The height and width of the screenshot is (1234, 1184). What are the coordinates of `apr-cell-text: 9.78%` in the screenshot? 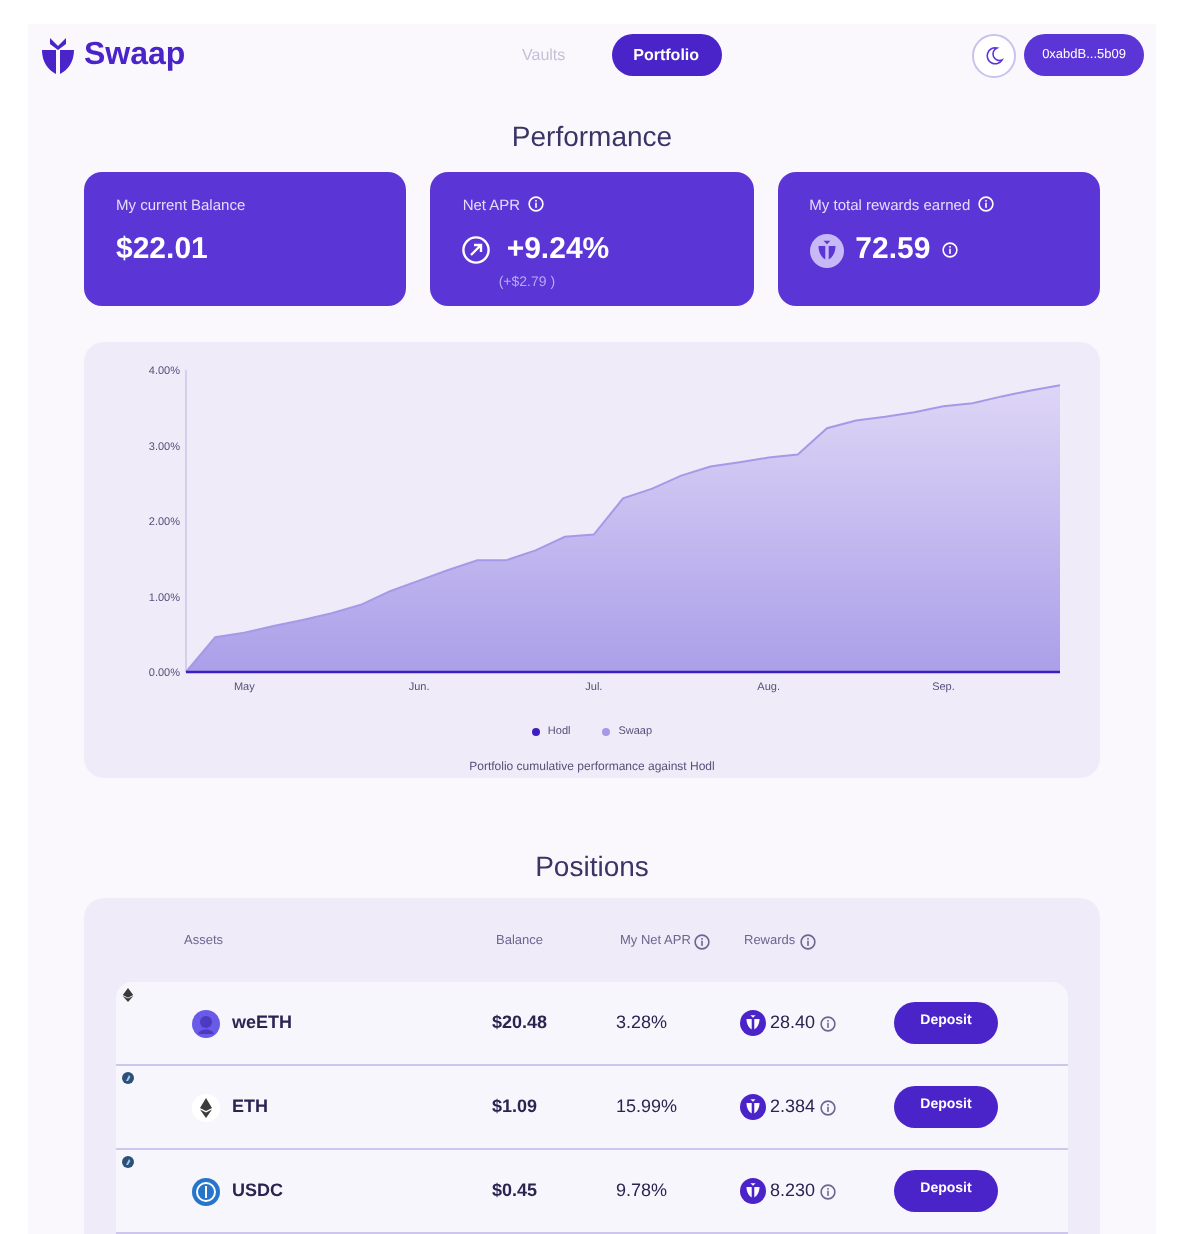 It's located at (643, 1190).